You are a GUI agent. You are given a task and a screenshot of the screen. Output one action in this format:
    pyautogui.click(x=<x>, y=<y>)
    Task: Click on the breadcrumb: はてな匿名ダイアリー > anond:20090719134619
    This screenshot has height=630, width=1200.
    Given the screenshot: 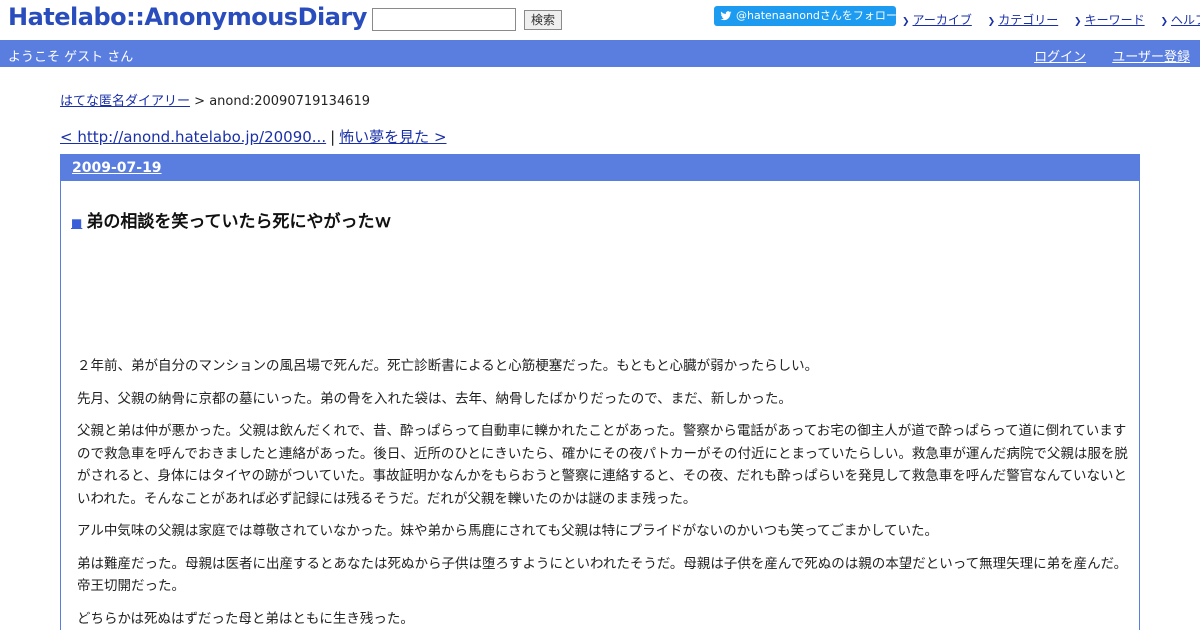 What is the action you would take?
    pyautogui.click(x=215, y=99)
    